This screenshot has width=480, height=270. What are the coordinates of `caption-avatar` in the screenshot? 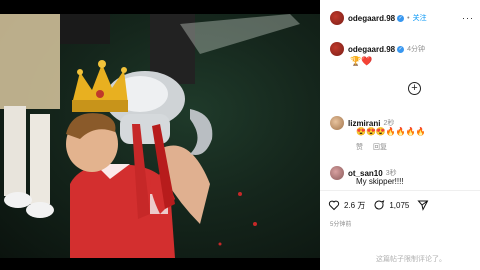 It's located at (337, 49).